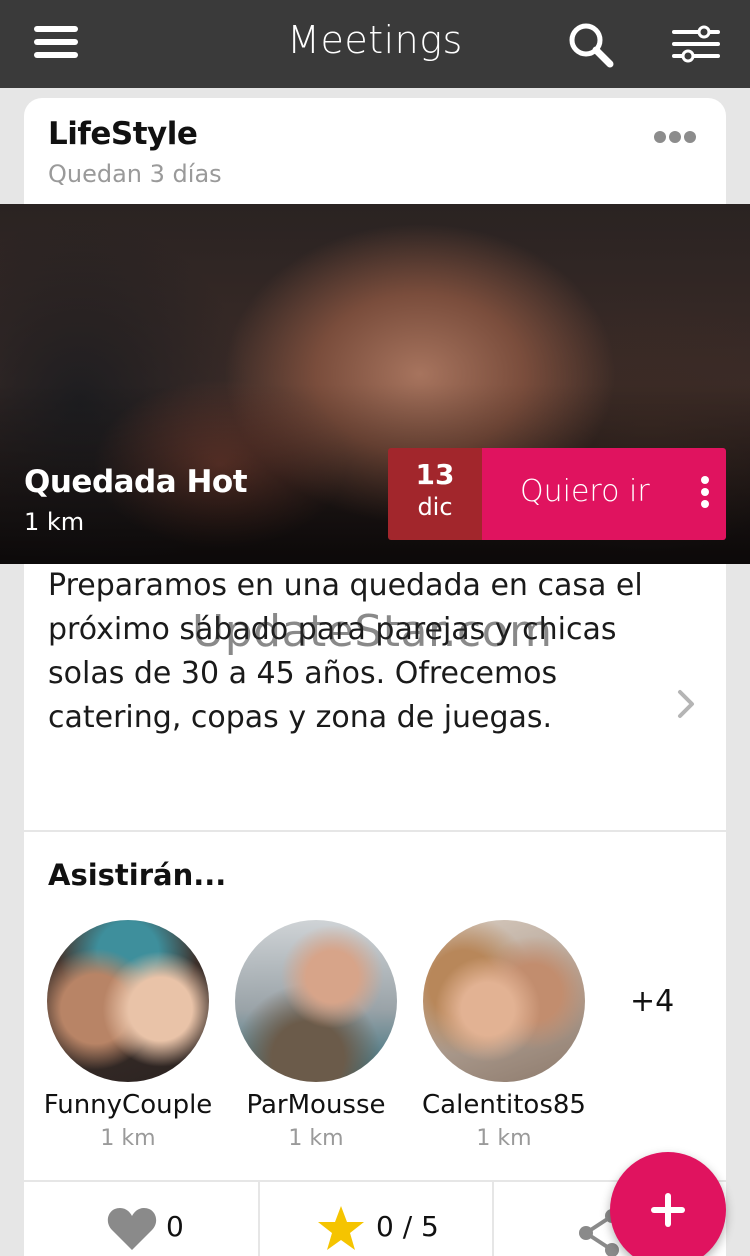 The height and width of the screenshot is (1256, 750). What do you see at coordinates (435, 507) in the screenshot?
I see `date-month: dic` at bounding box center [435, 507].